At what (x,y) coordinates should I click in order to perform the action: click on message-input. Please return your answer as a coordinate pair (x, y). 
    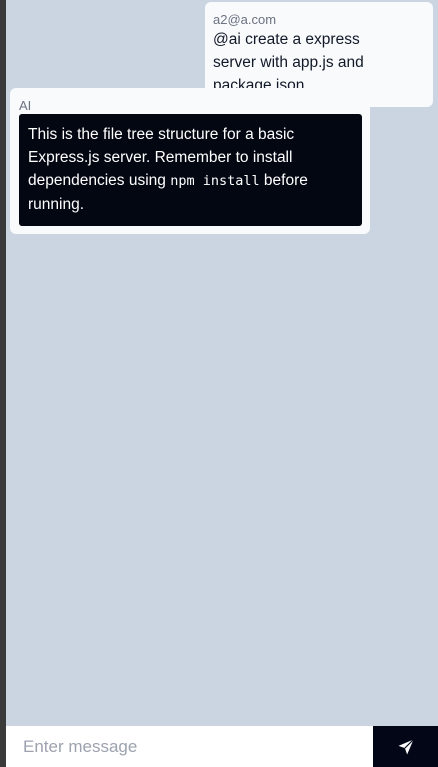
    Looking at the image, I should click on (189, 746).